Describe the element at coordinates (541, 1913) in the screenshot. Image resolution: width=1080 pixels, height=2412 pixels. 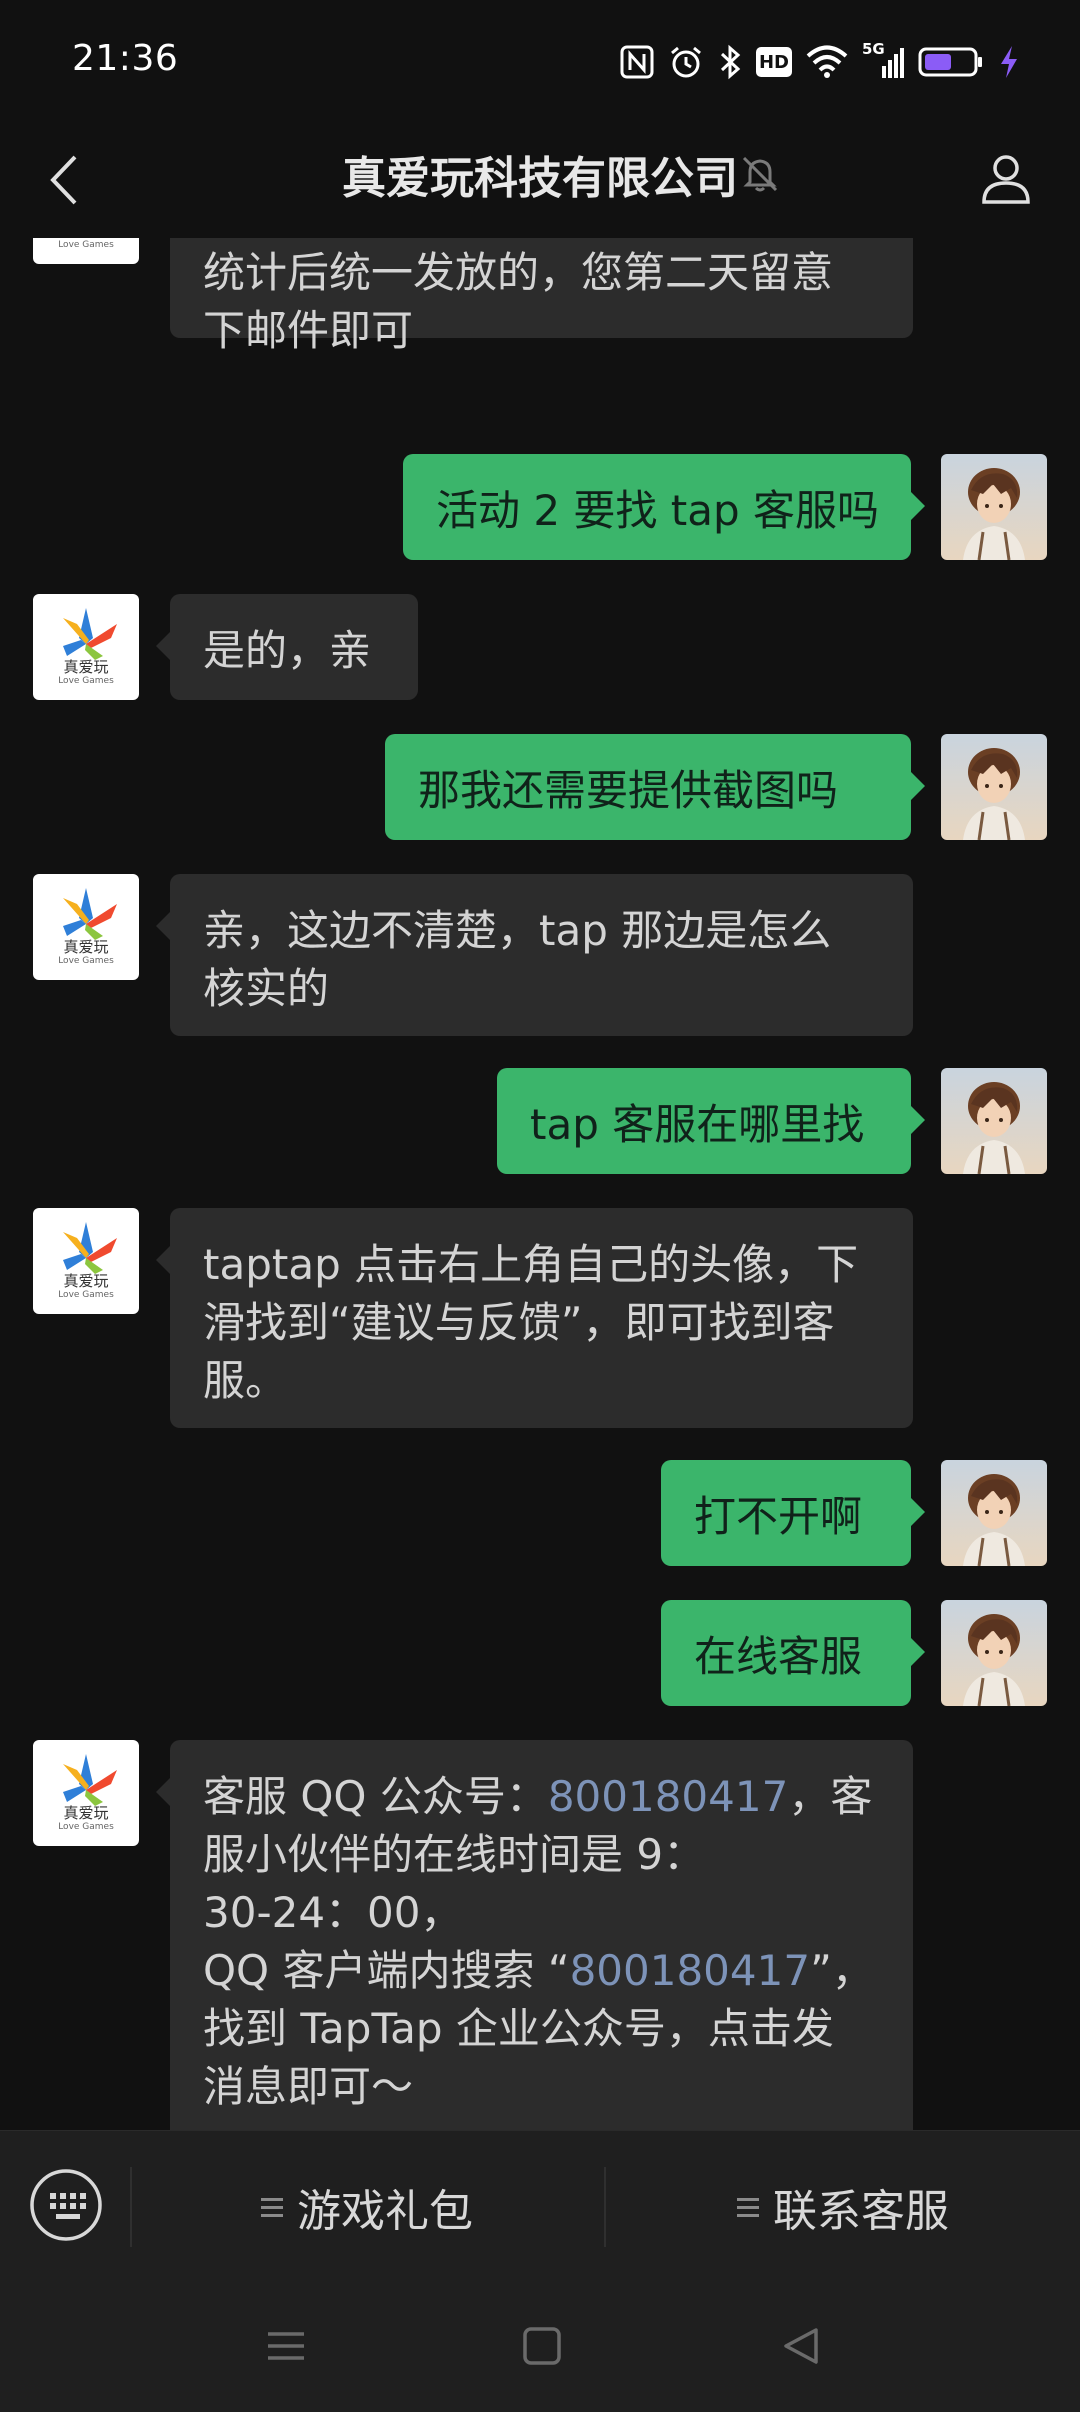
I see `message-text-line: 30-24：00，` at that location.